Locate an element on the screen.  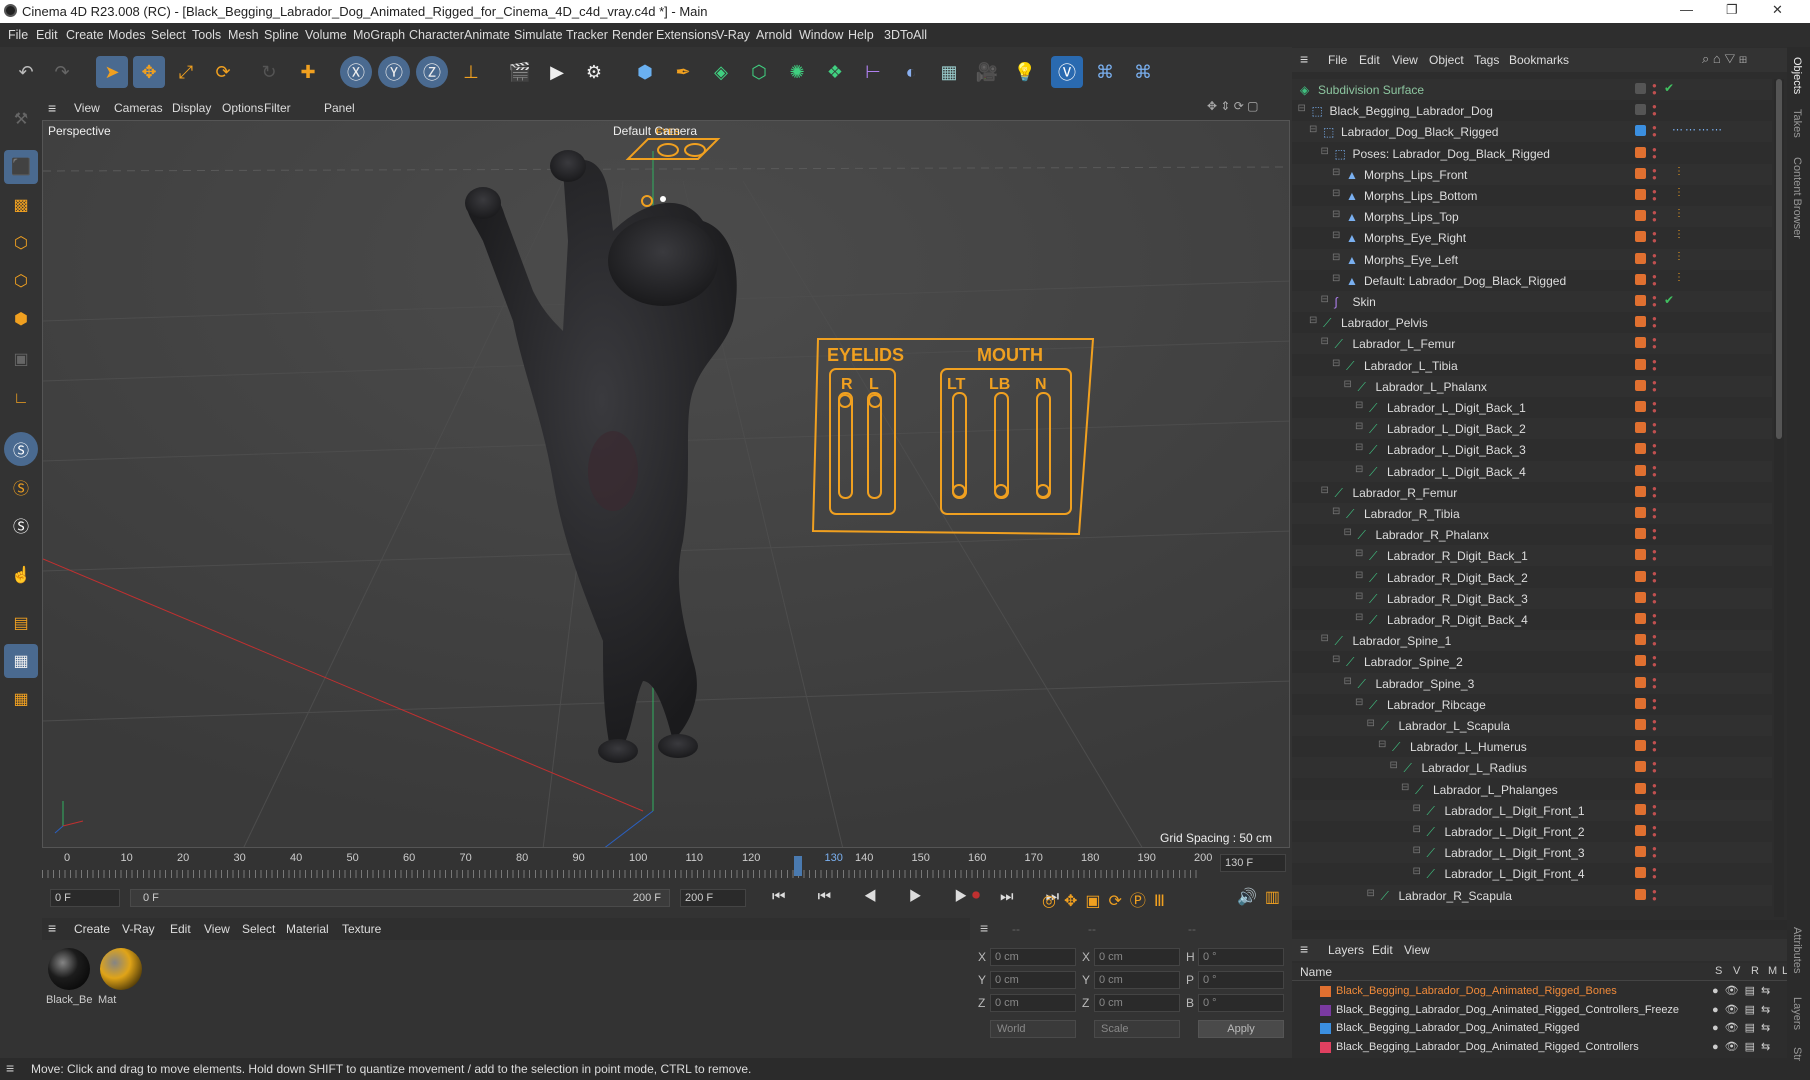
position-field is located at coordinates (1033, 957).